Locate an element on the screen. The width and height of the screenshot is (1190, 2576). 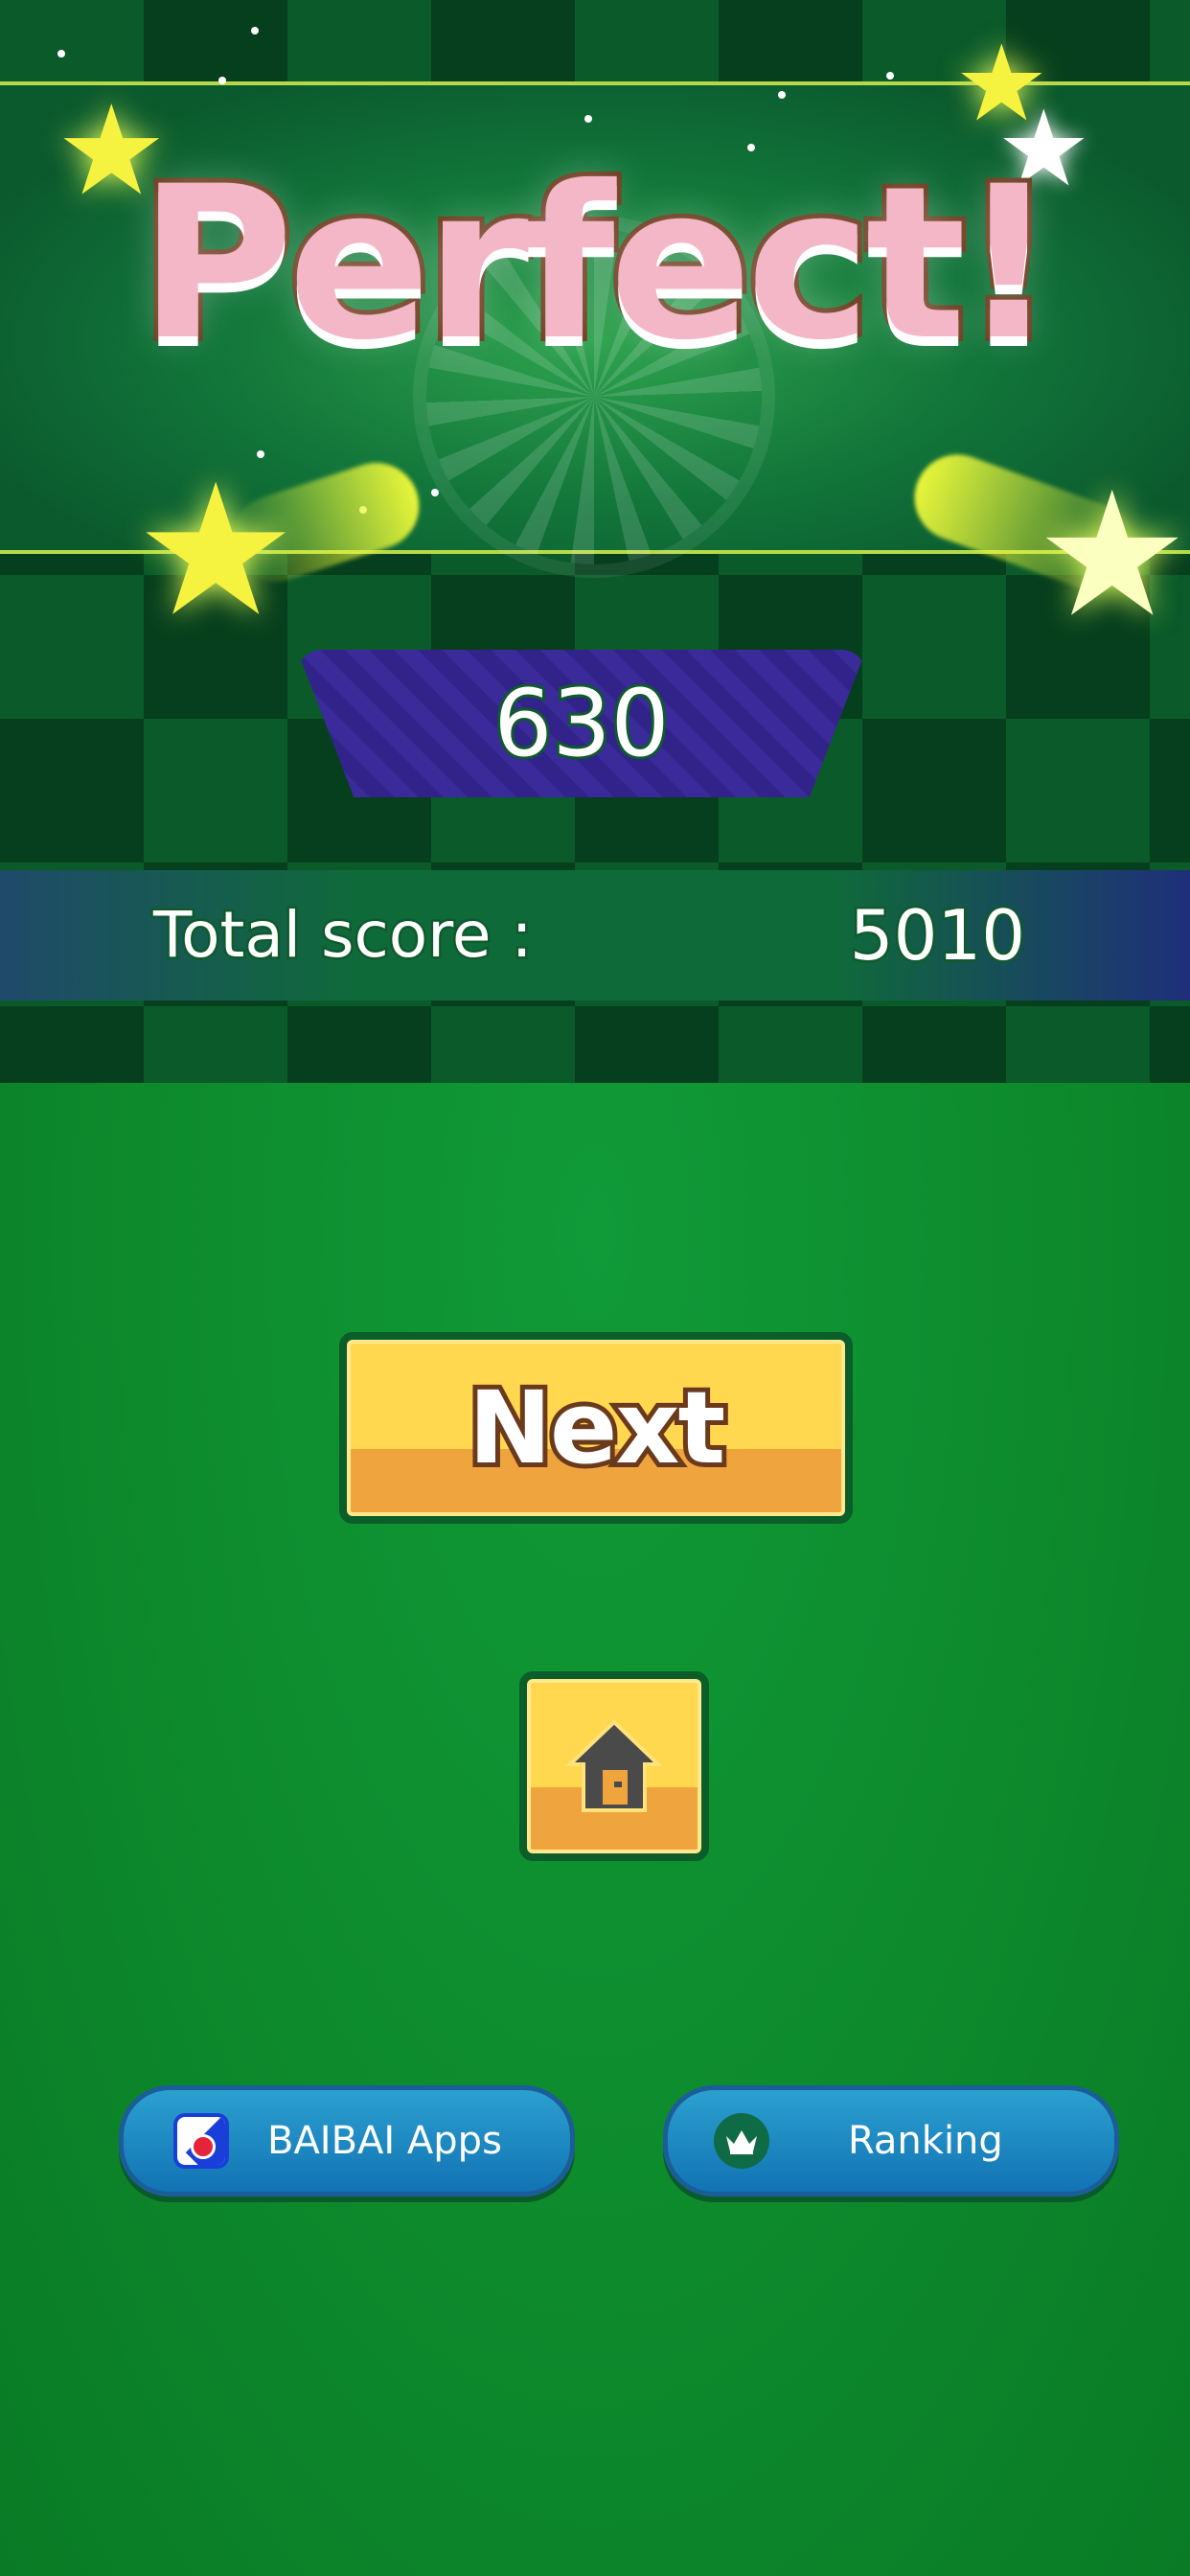
result-title: Perfect! is located at coordinates (598, 263).